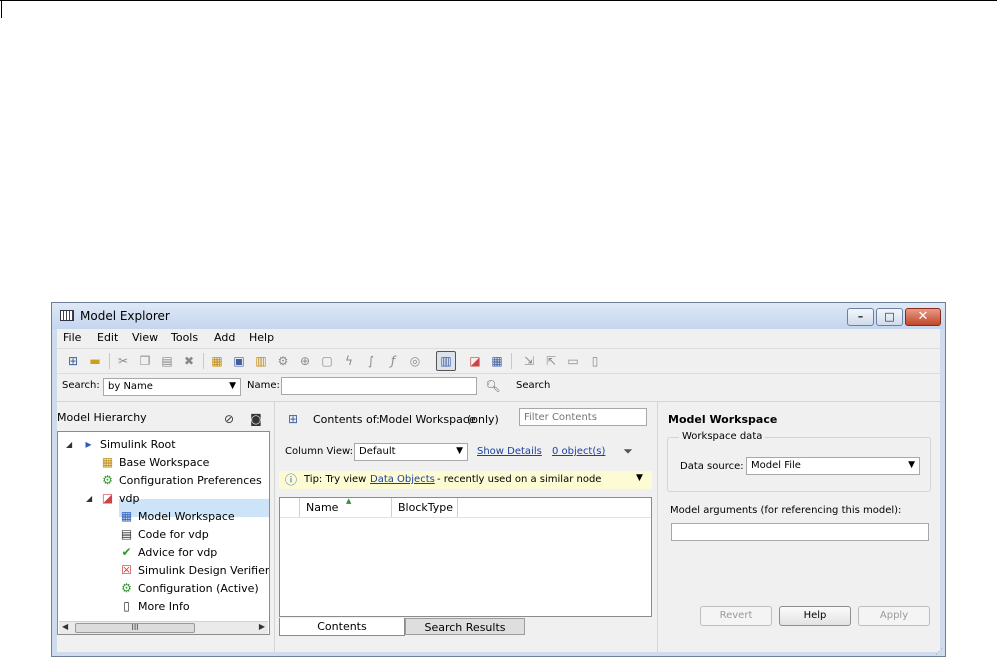 Image resolution: width=997 pixels, height=659 pixels. What do you see at coordinates (107, 462) in the screenshot?
I see `workspace-grid-icon: ▦` at bounding box center [107, 462].